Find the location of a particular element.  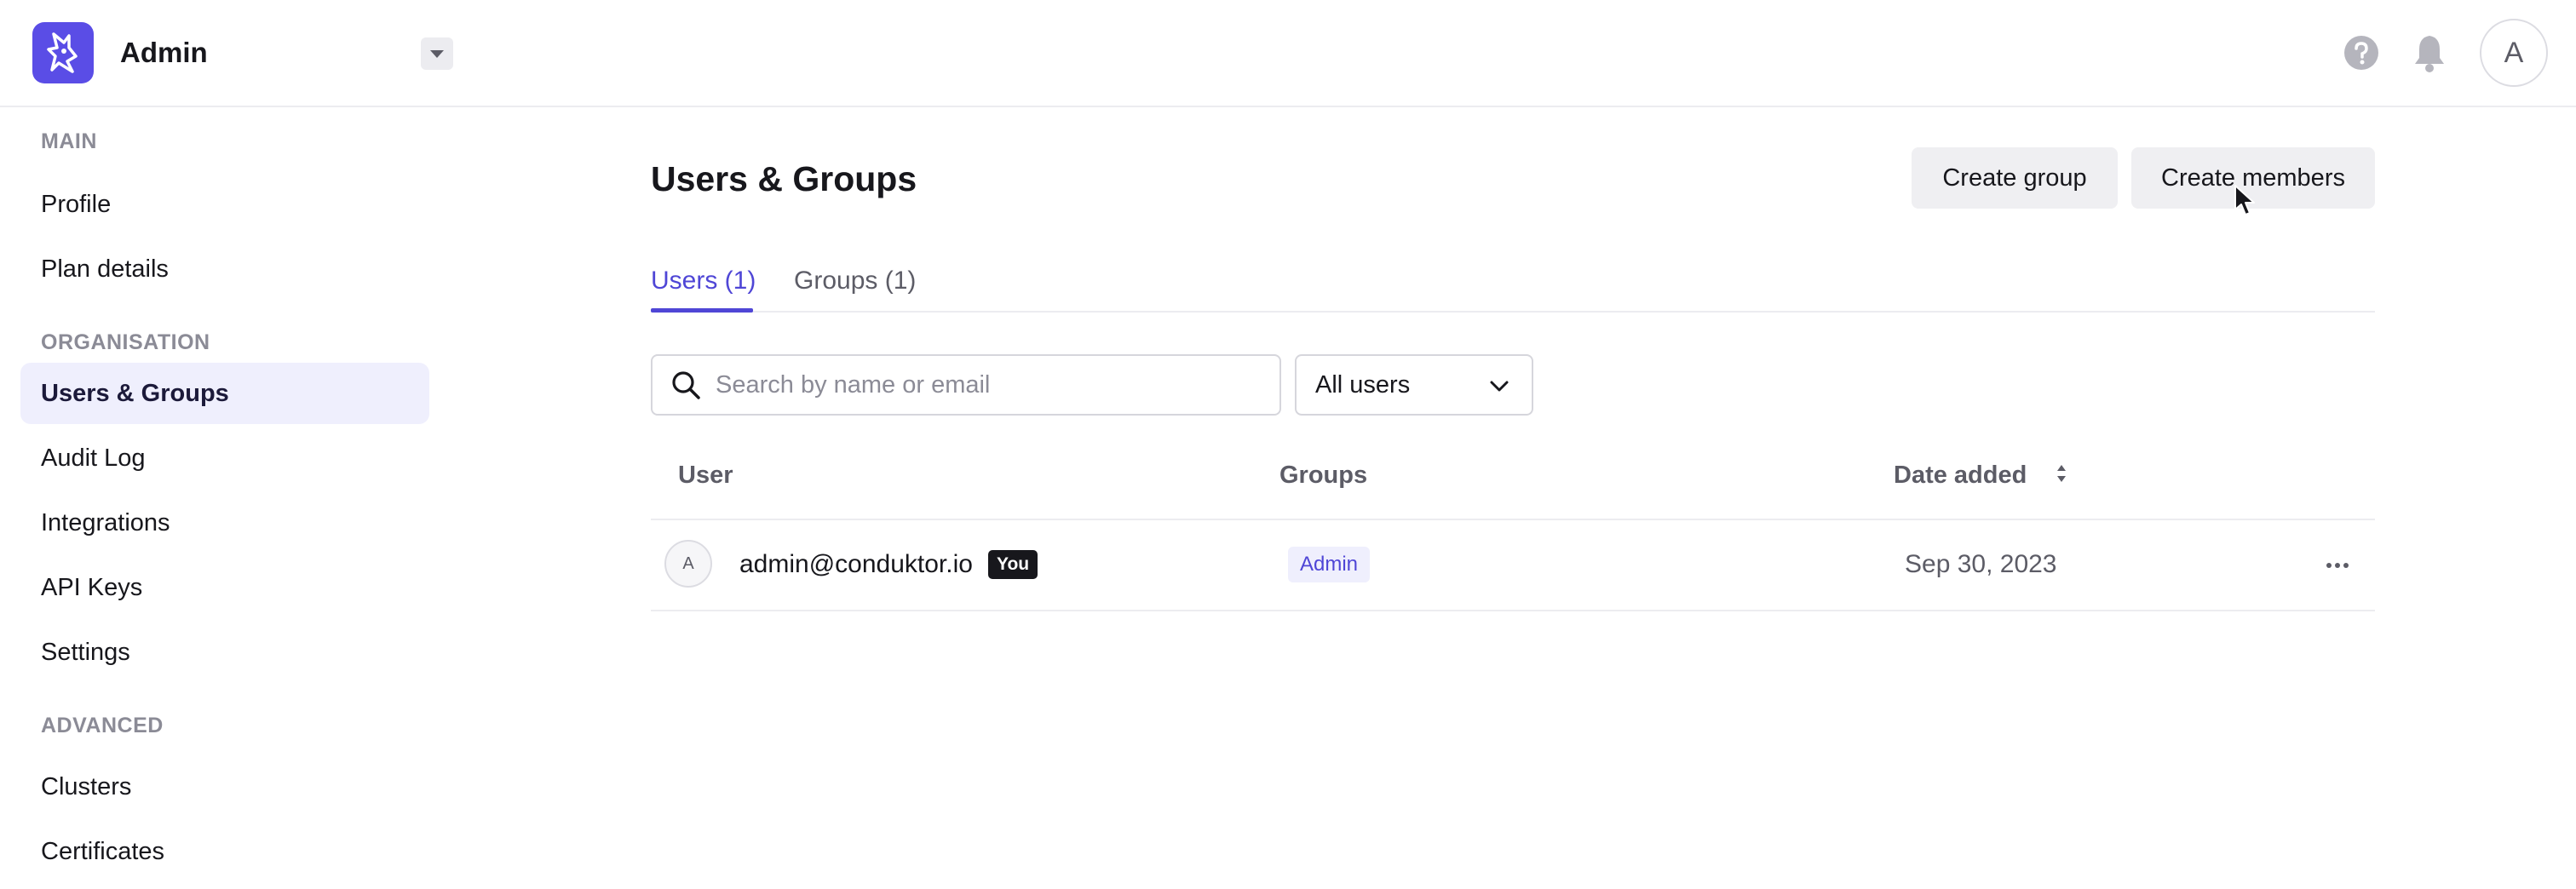

create-group-button: Create group is located at coordinates (2015, 178).